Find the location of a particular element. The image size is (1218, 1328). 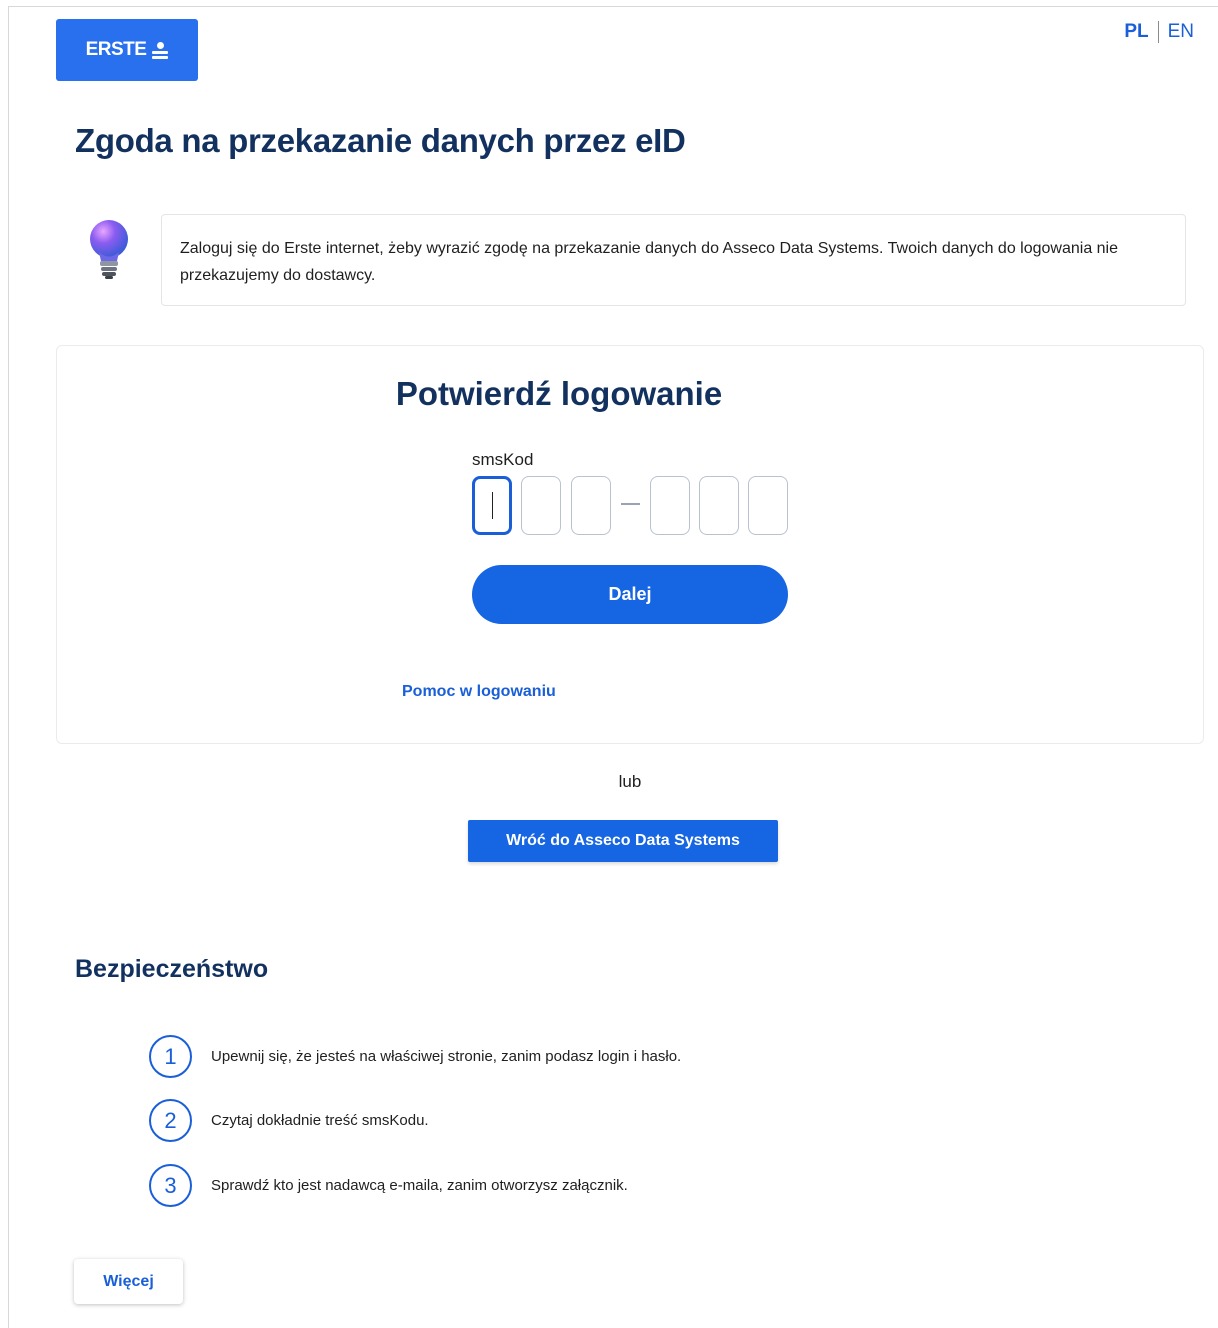

logo-text: ERSTE is located at coordinates (116, 49).